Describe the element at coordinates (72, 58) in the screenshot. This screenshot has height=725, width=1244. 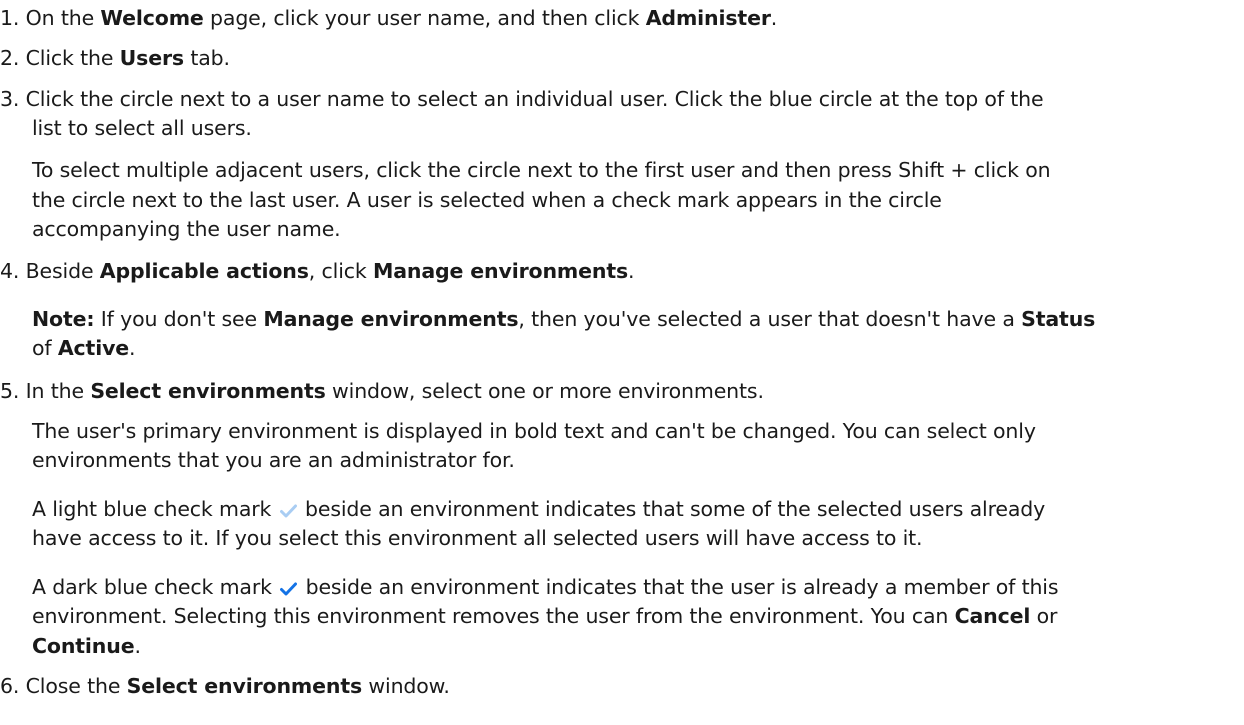
I see `step-text: Click the` at that location.